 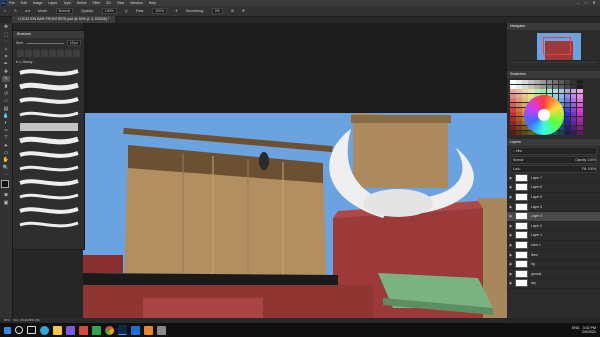 What do you see at coordinates (6, 87) in the screenshot?
I see `stamp-tool-icon: ♜` at bounding box center [6, 87].